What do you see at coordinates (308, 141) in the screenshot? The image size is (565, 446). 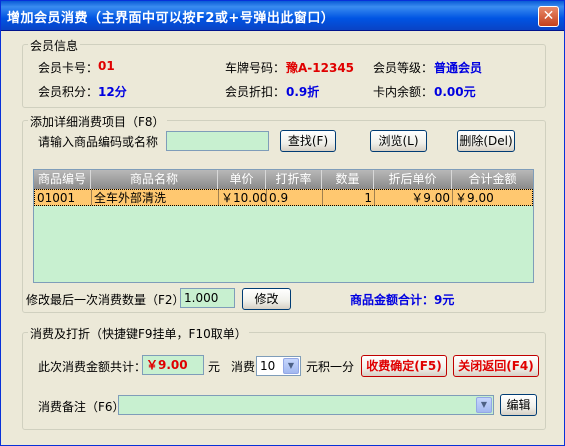 I see `find-button: 查找(F)` at bounding box center [308, 141].